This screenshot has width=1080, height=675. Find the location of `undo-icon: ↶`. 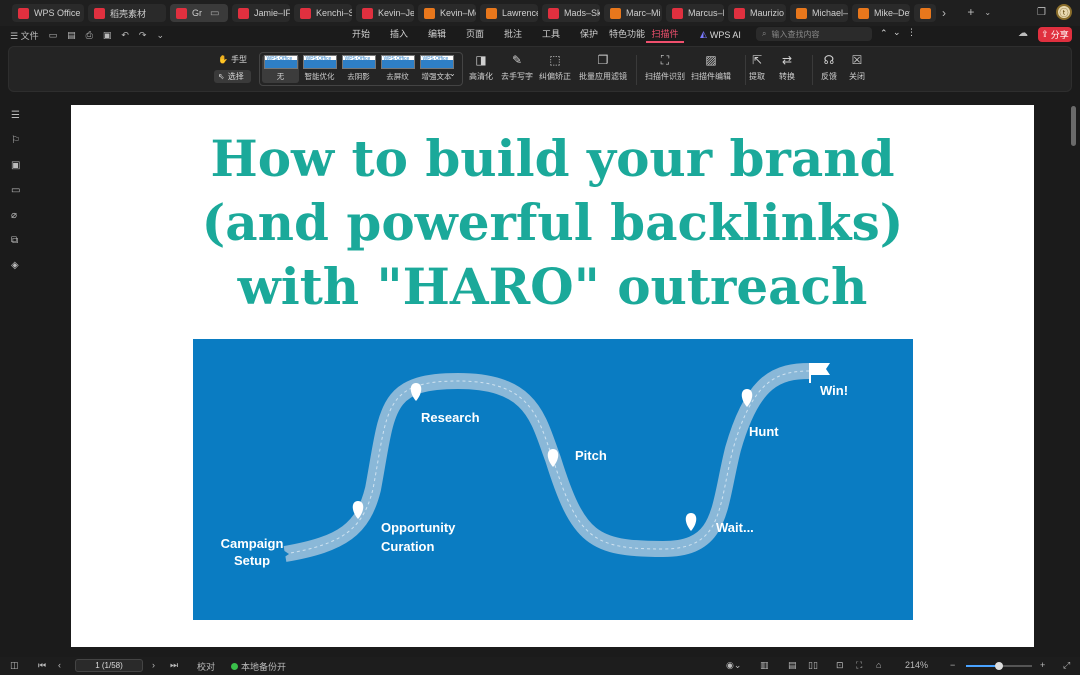

undo-icon: ↶ is located at coordinates (125, 35).